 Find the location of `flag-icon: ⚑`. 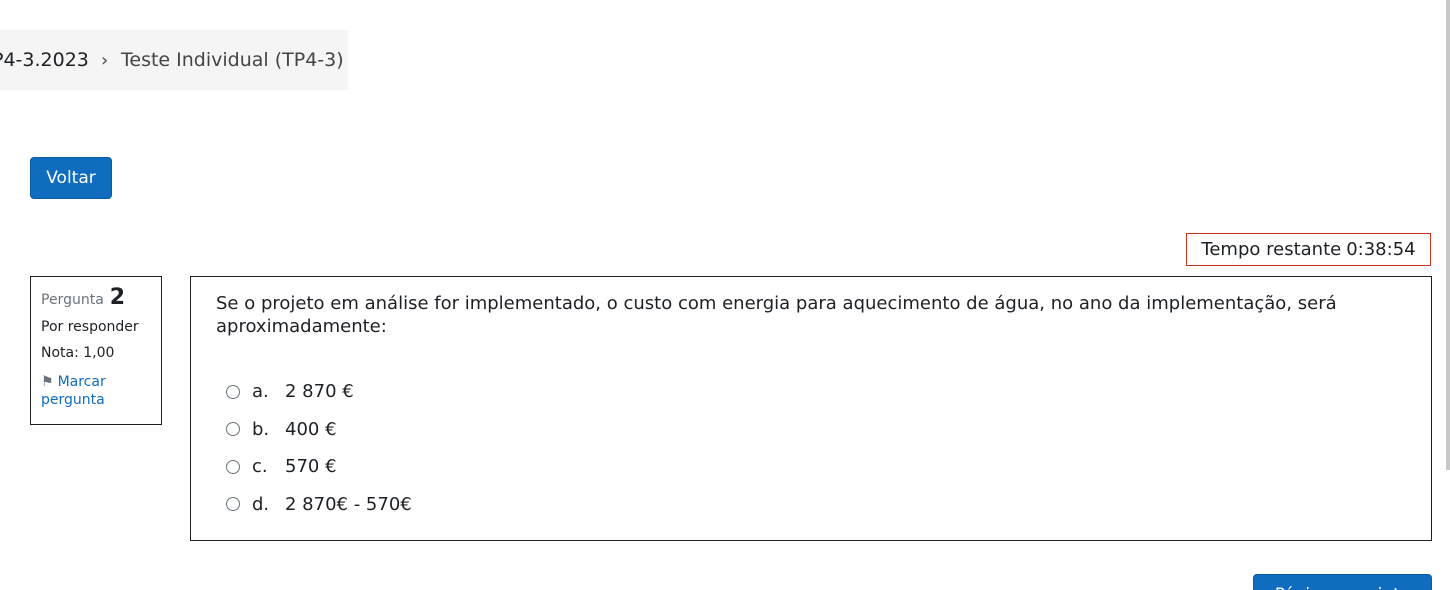

flag-icon: ⚑ is located at coordinates (47, 382).